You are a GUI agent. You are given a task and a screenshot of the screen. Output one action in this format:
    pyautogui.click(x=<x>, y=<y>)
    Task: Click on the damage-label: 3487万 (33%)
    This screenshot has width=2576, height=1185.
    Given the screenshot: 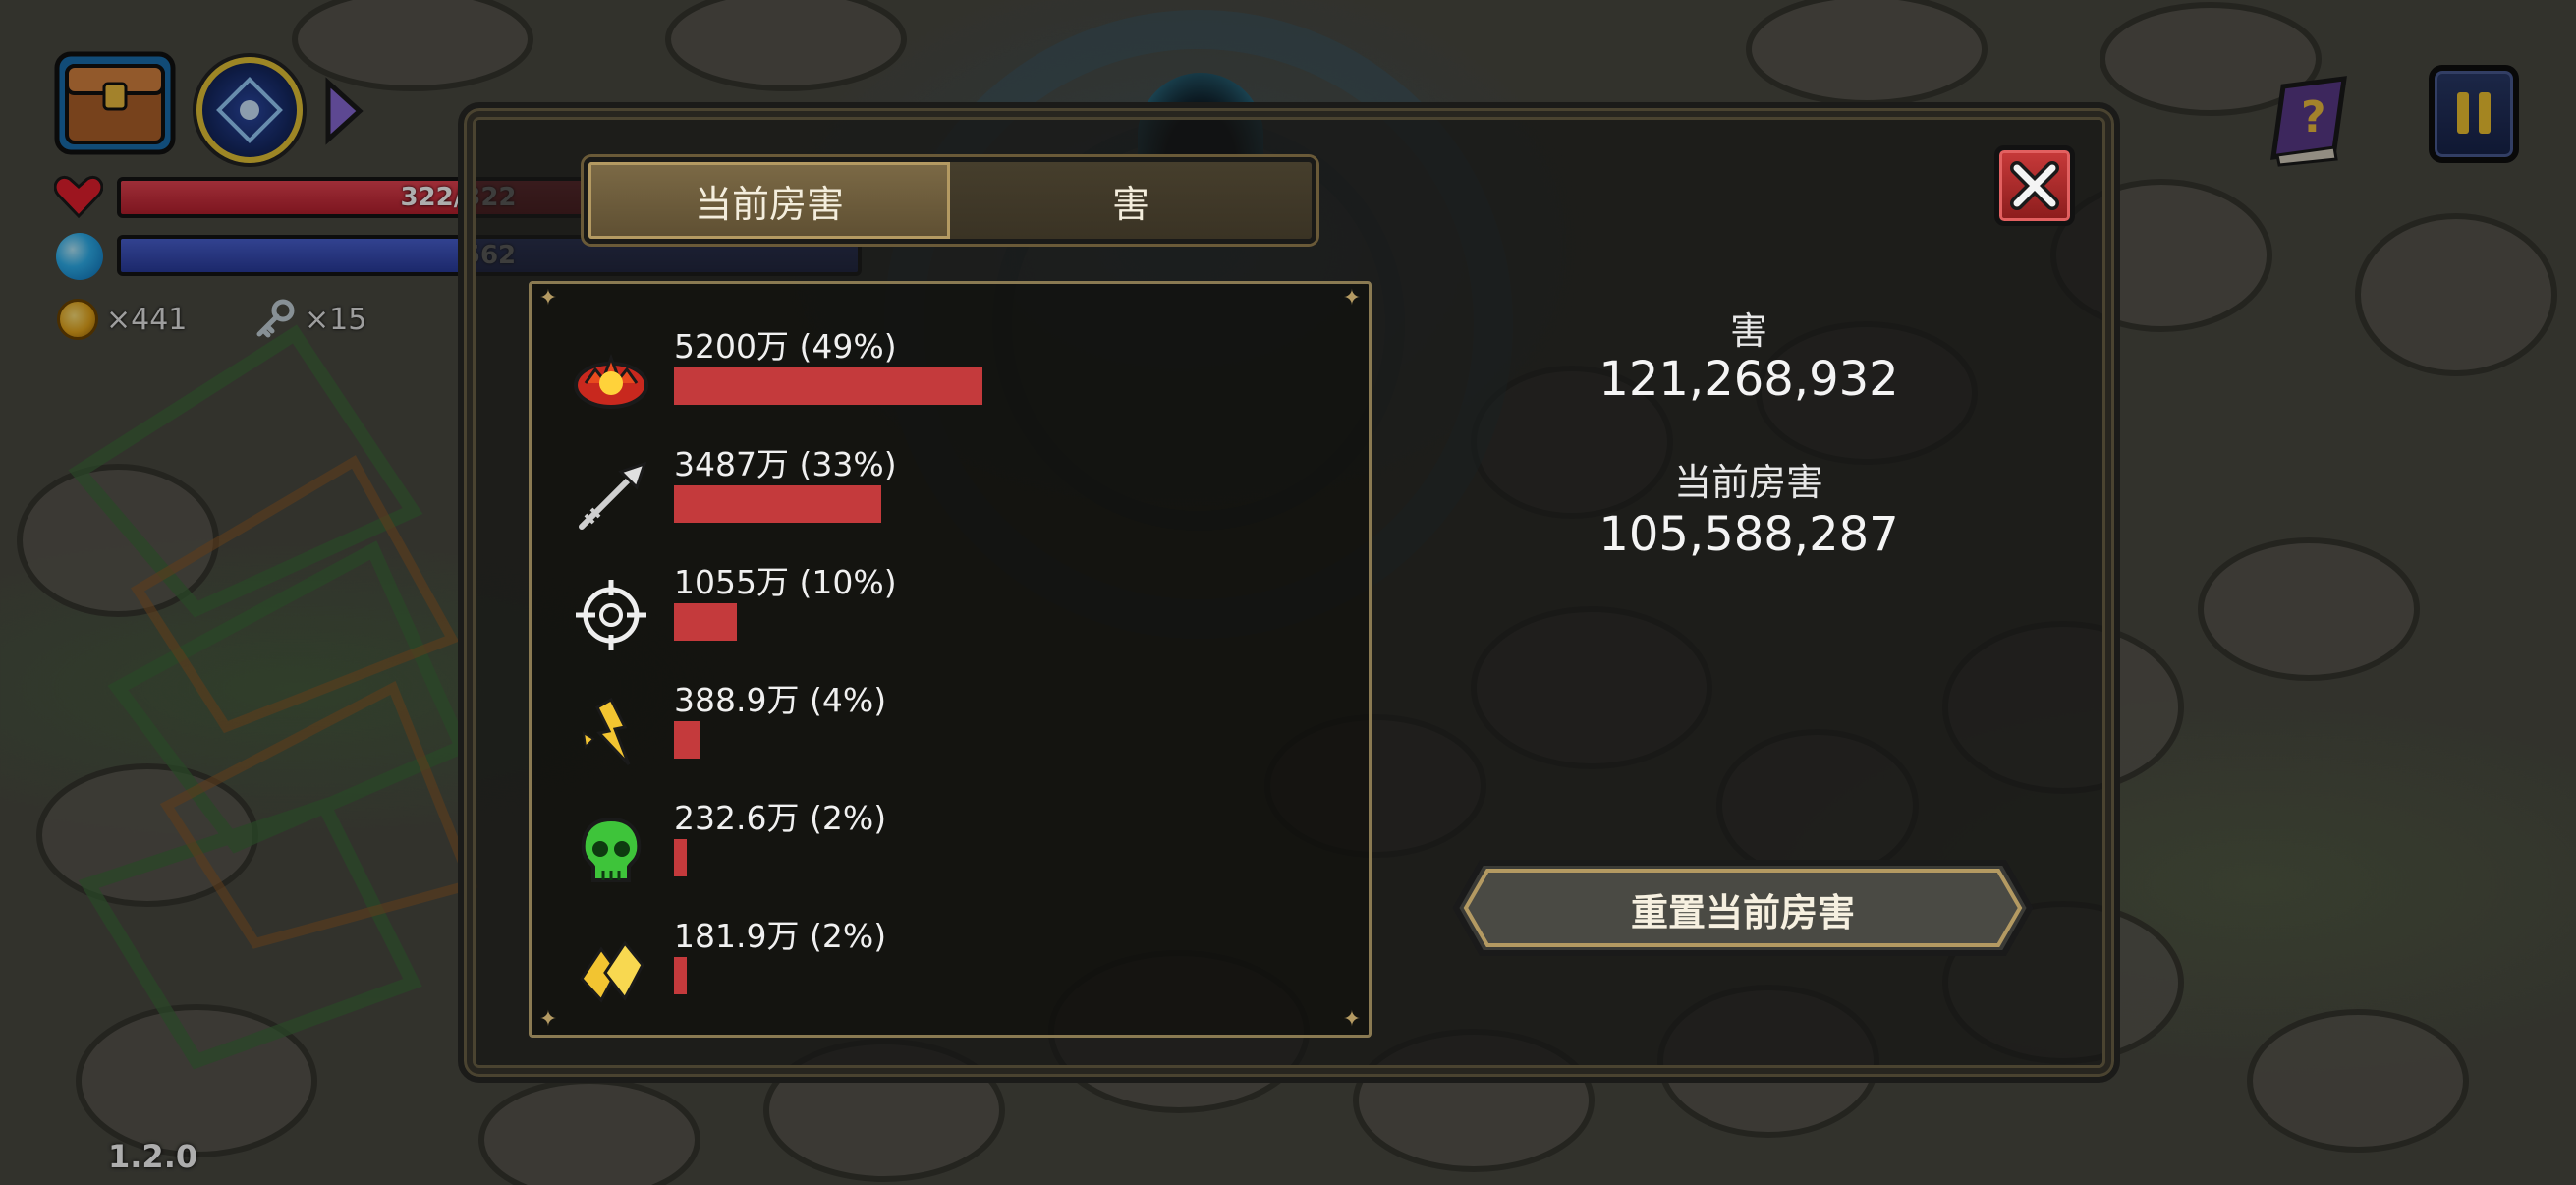 What is the action you would take?
    pyautogui.click(x=785, y=464)
    